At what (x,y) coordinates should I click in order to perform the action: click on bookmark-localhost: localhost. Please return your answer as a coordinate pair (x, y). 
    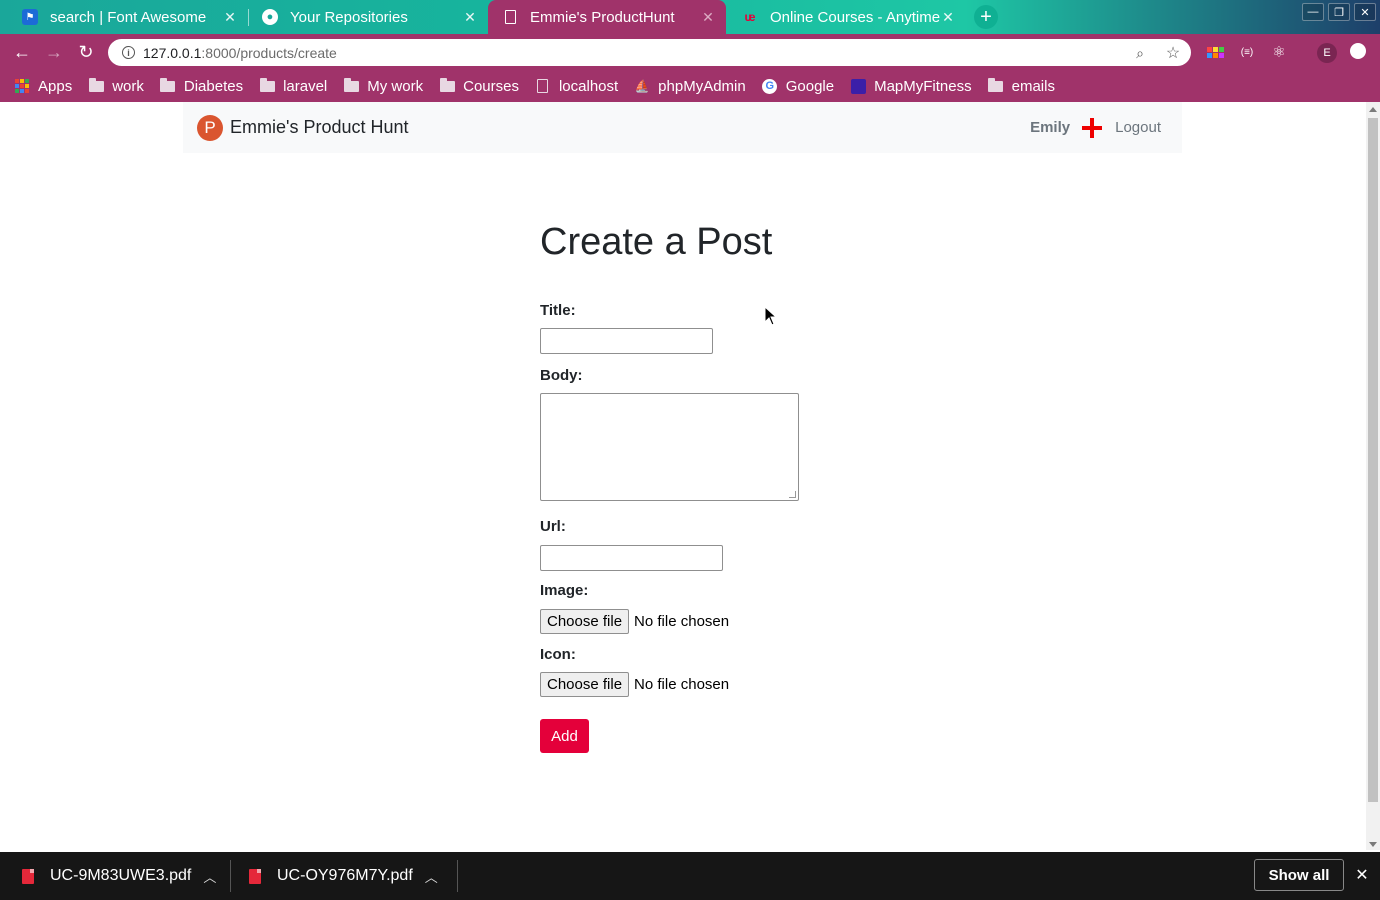
    Looking at the image, I should click on (576, 86).